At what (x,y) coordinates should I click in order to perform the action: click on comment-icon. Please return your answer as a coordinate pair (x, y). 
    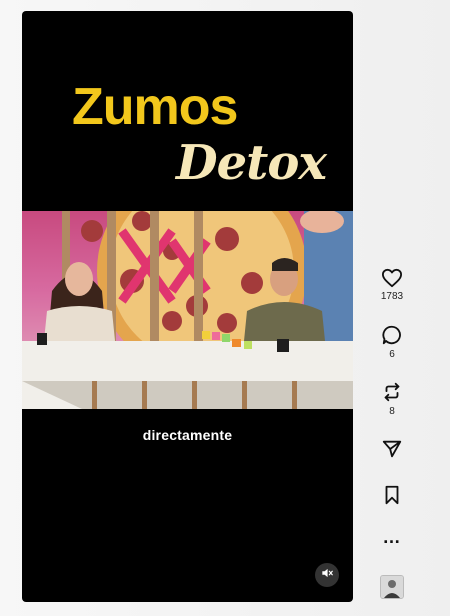
    Looking at the image, I should click on (392, 335).